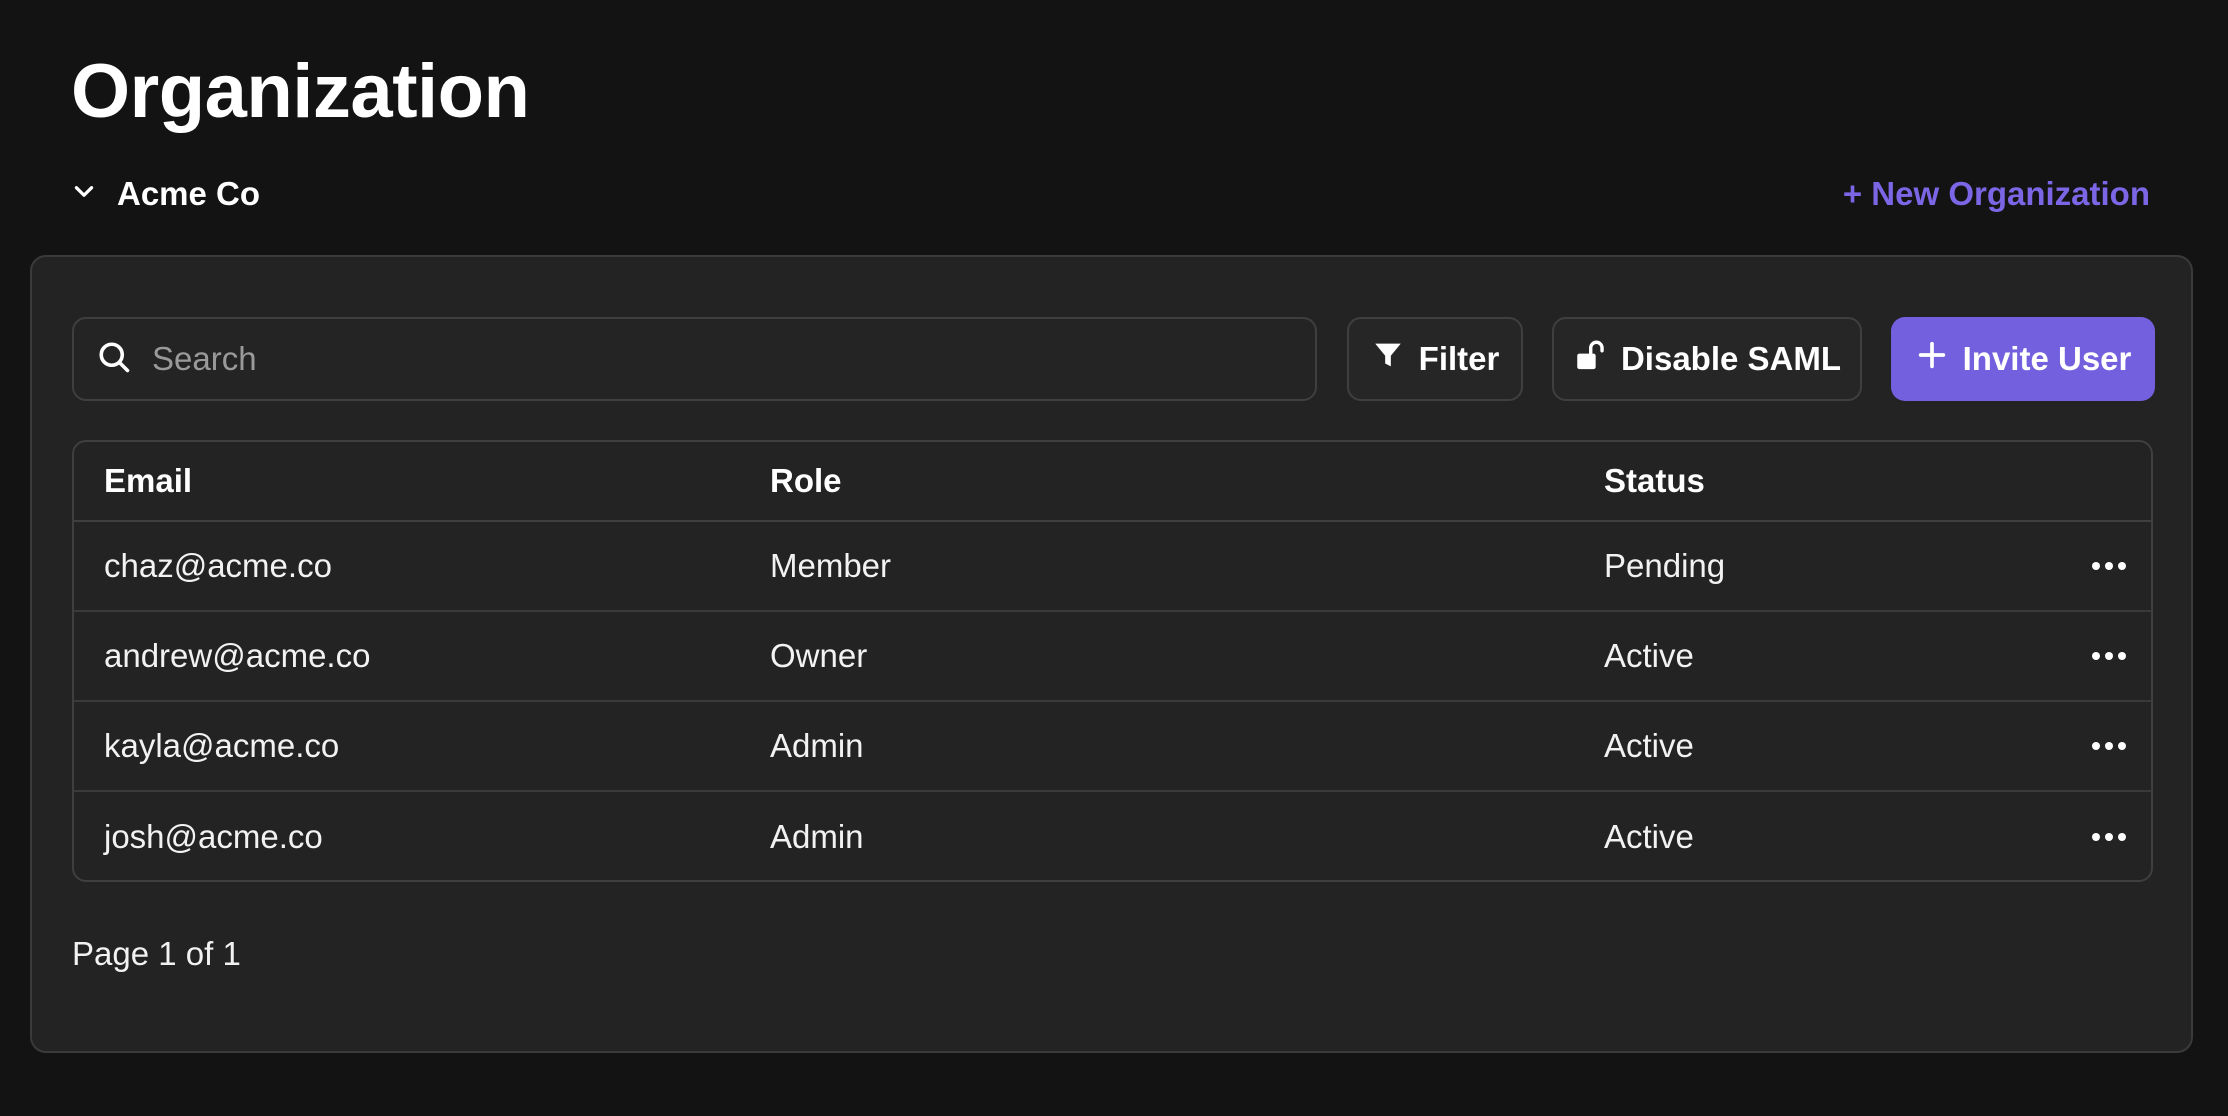 The width and height of the screenshot is (2228, 1116). I want to click on disable-saml-button: Disable SAML, so click(1707, 359).